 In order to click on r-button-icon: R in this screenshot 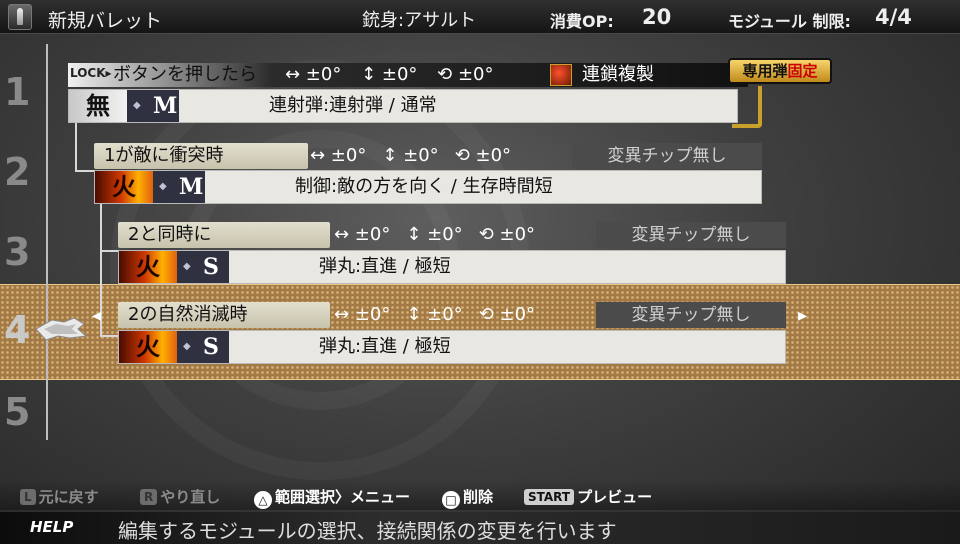, I will do `click(149, 497)`.